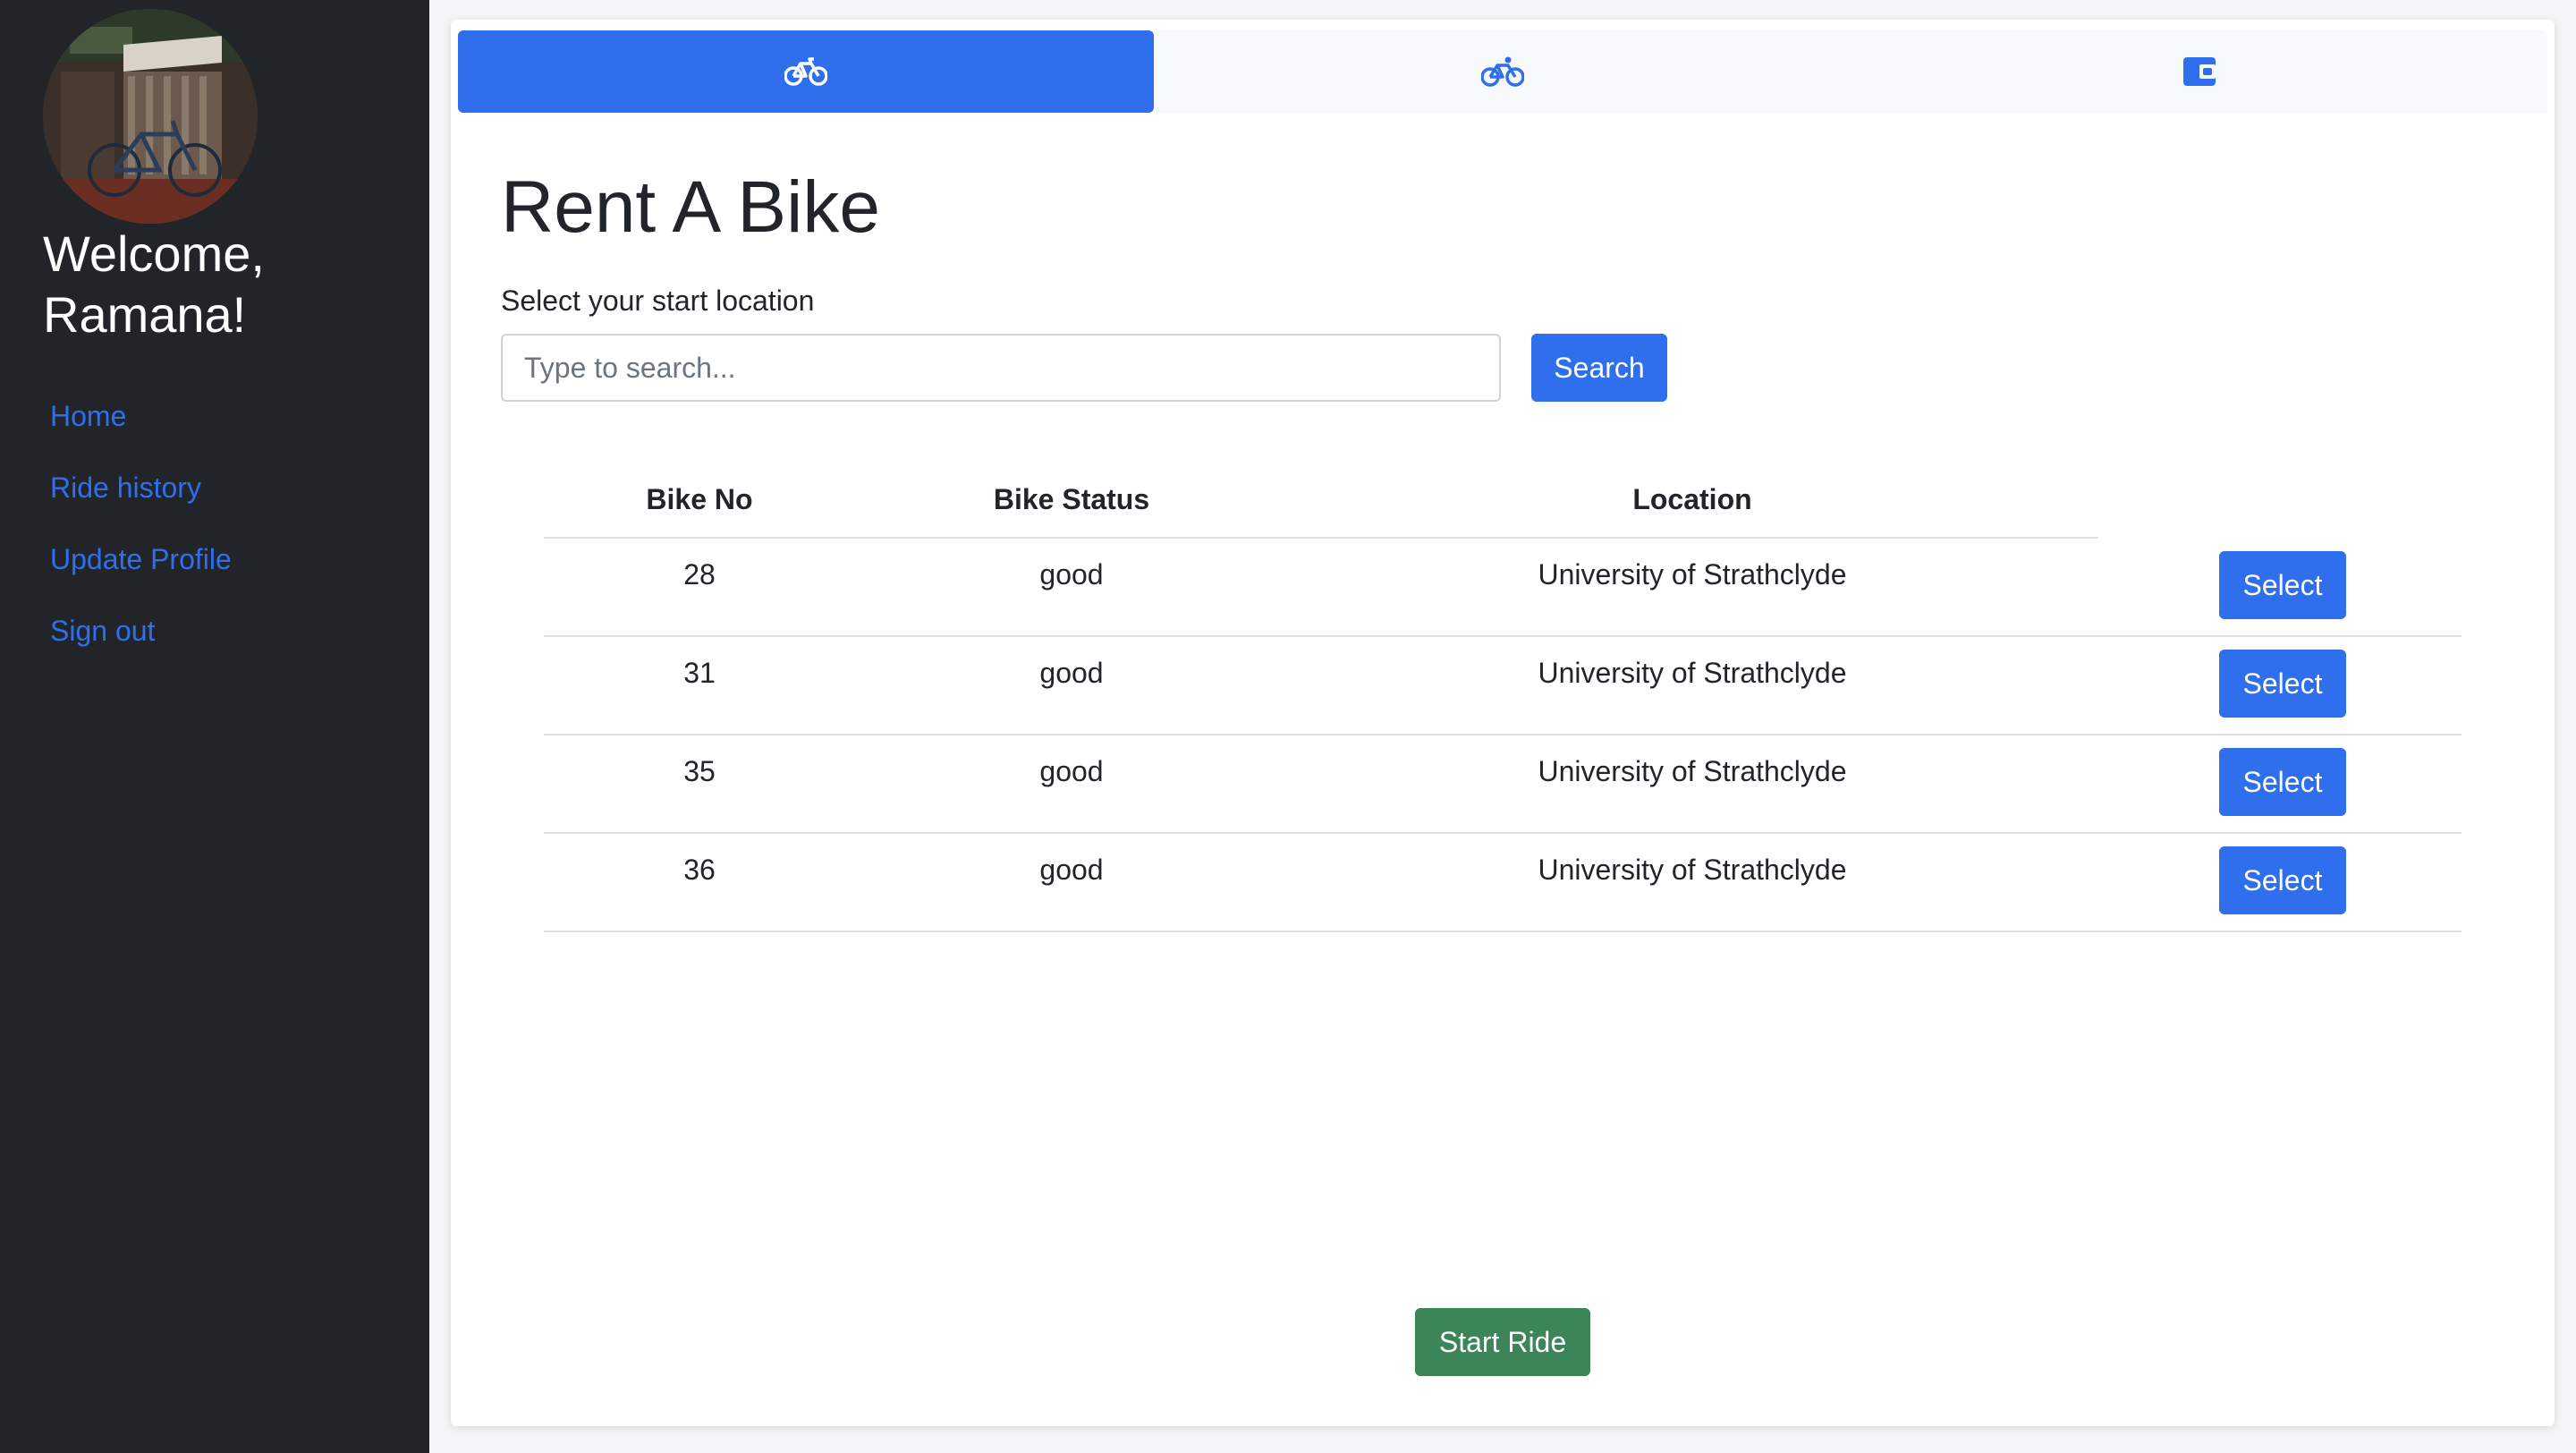 The image size is (2576, 1453). Describe the element at coordinates (141, 631) in the screenshot. I see `nav-sign-out-link: Sign out` at that location.